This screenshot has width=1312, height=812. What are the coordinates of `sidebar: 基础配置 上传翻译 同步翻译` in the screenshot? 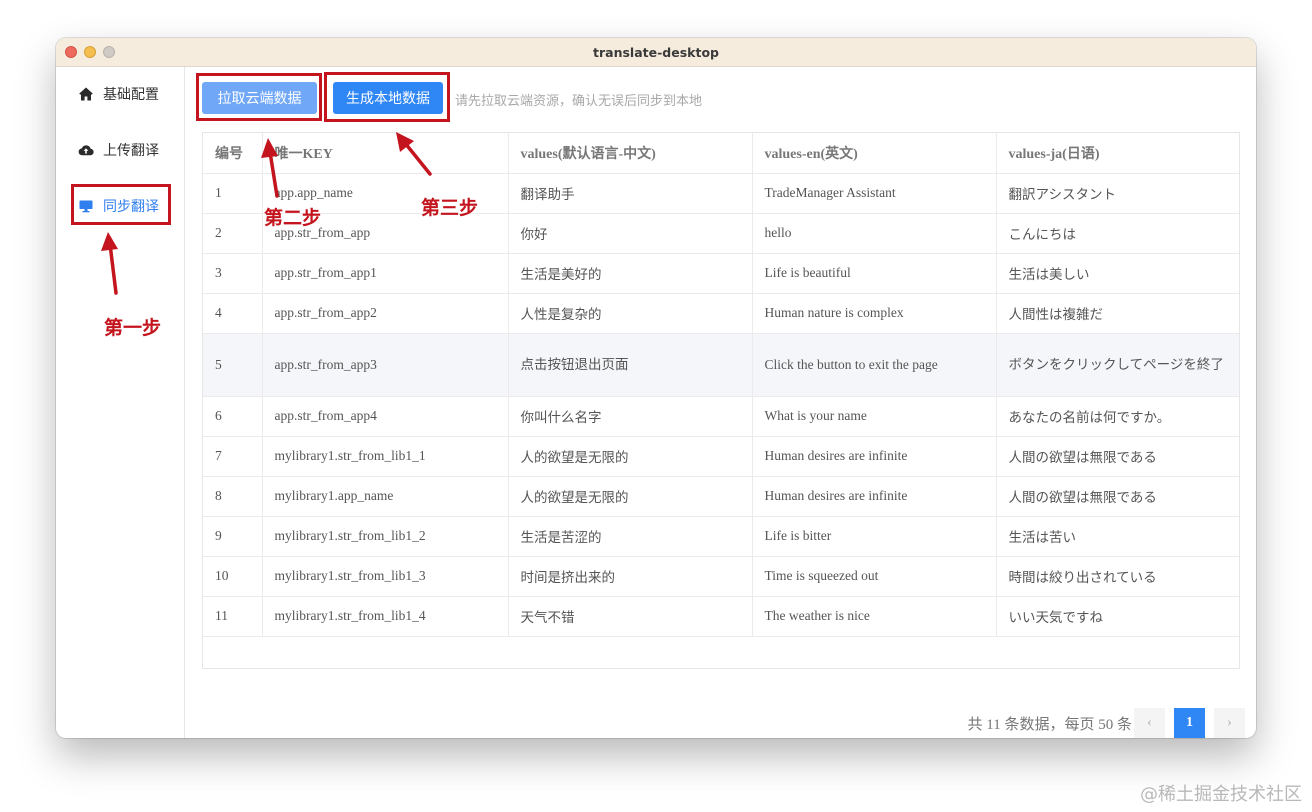 It's located at (120, 402).